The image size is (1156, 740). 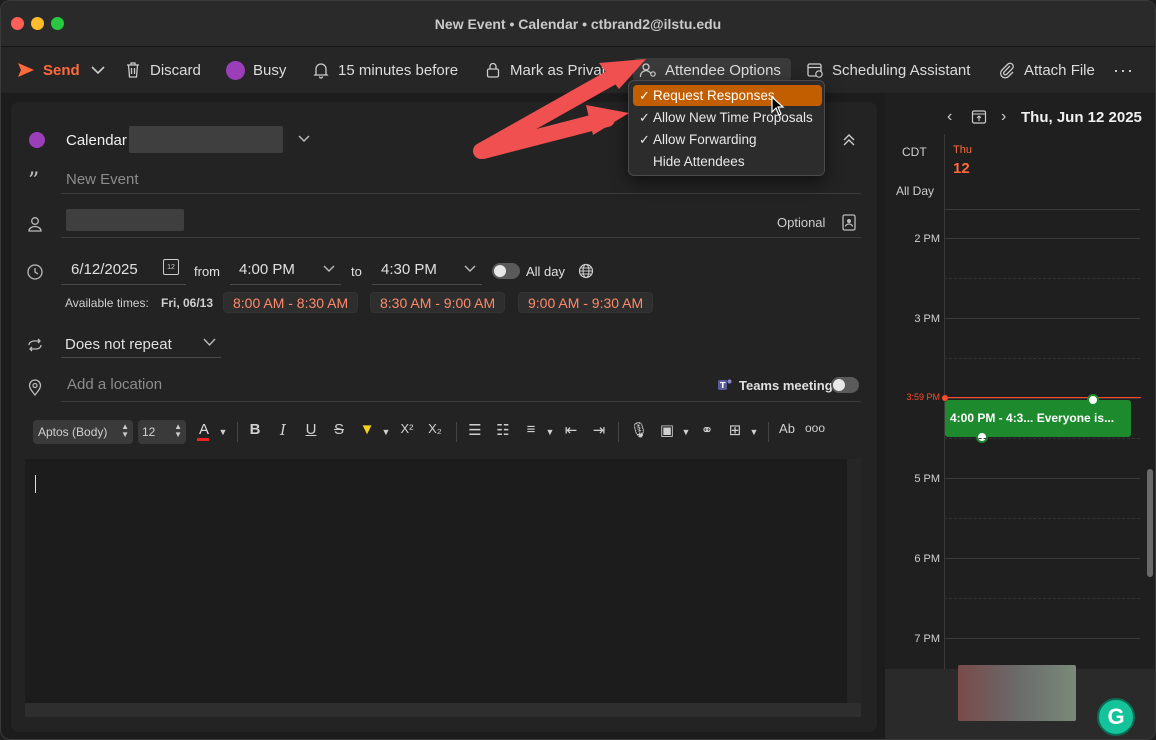 What do you see at coordinates (123, 270) in the screenshot?
I see `date-picker: 6/12/2025 12` at bounding box center [123, 270].